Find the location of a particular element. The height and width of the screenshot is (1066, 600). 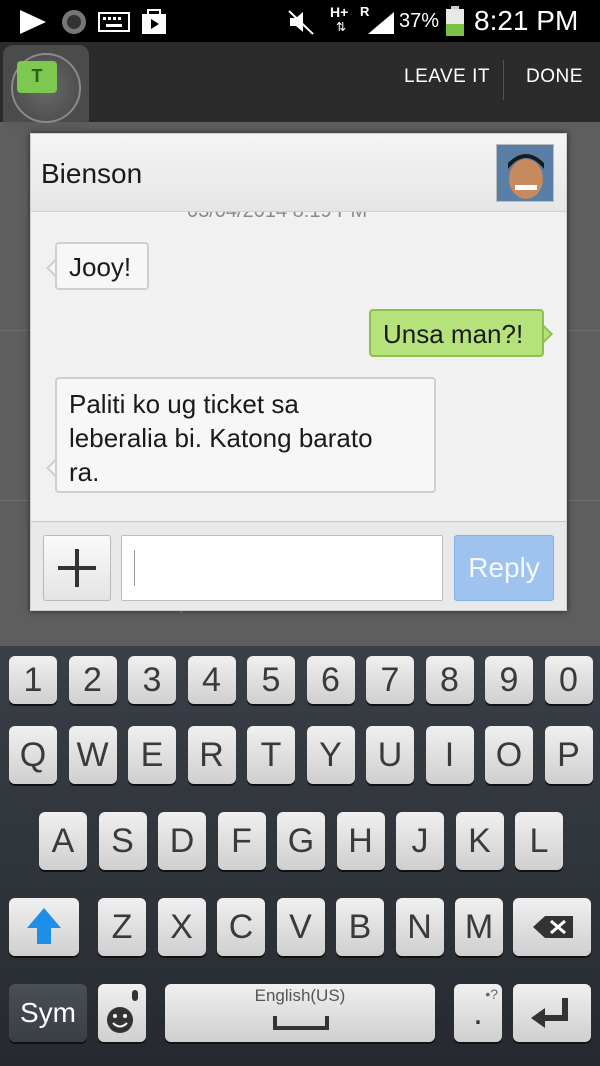

key-h: H is located at coordinates (360, 841).